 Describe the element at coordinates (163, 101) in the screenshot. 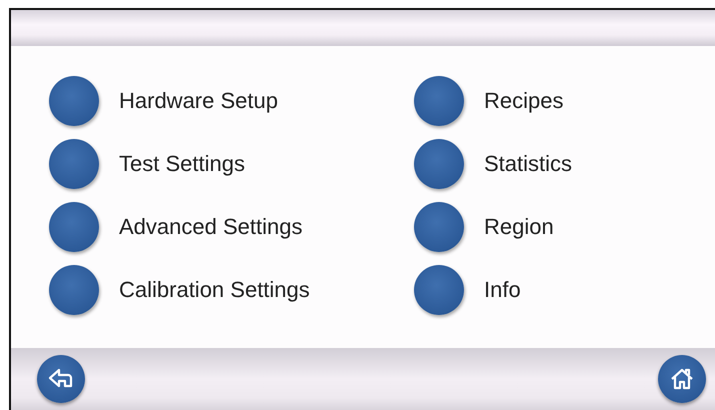

I see `menu-item: Hardware Setup` at that location.